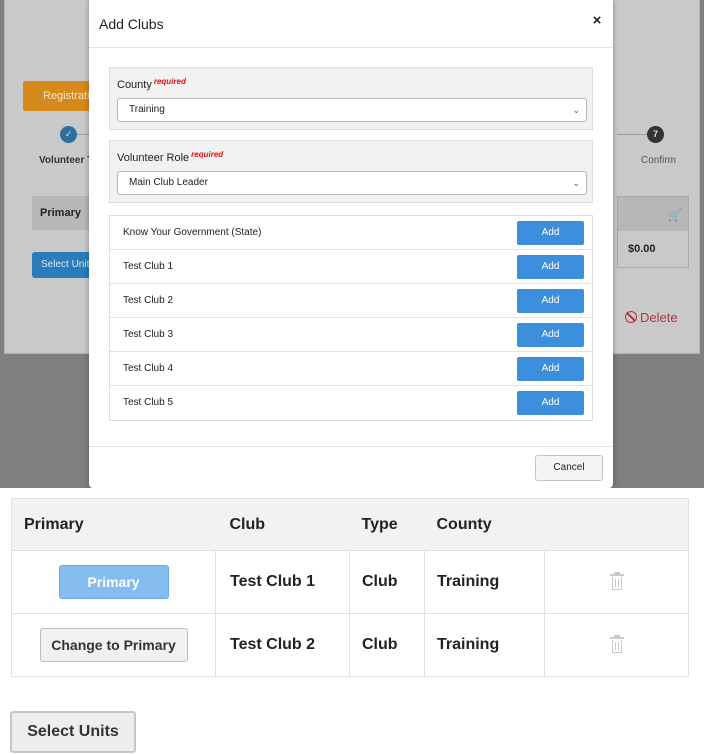 This screenshot has width=704, height=754. I want to click on cart-icon: 🛒, so click(674, 215).